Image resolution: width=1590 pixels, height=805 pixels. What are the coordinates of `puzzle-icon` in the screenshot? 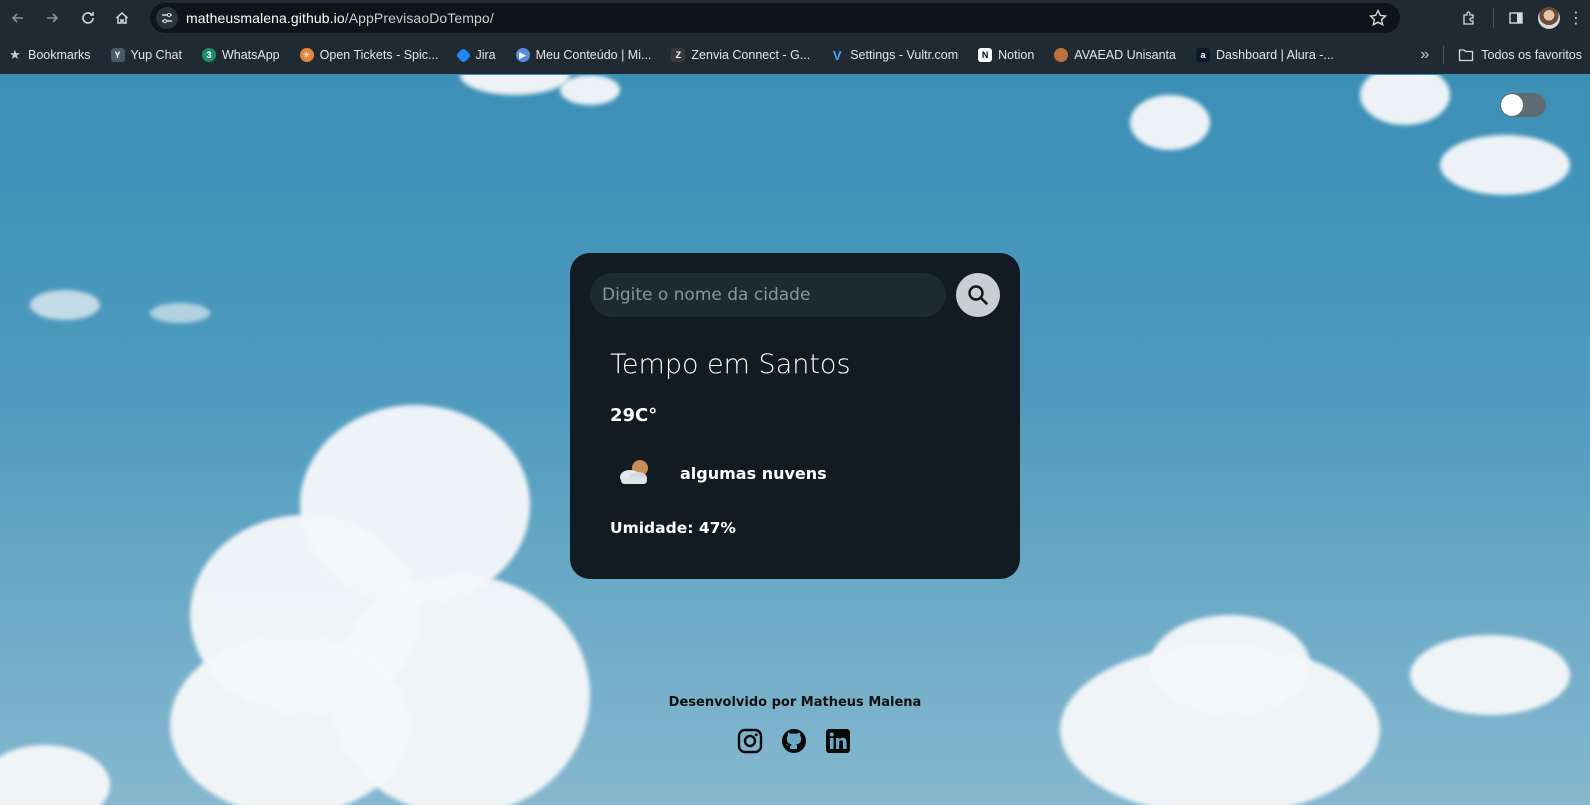 It's located at (1468, 18).